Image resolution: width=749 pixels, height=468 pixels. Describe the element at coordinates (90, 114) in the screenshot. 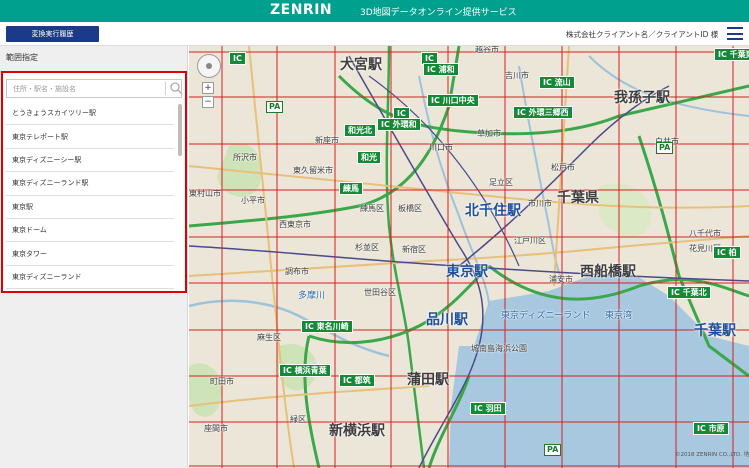

I see `list-item: とうきょうスカイツリー駅` at that location.